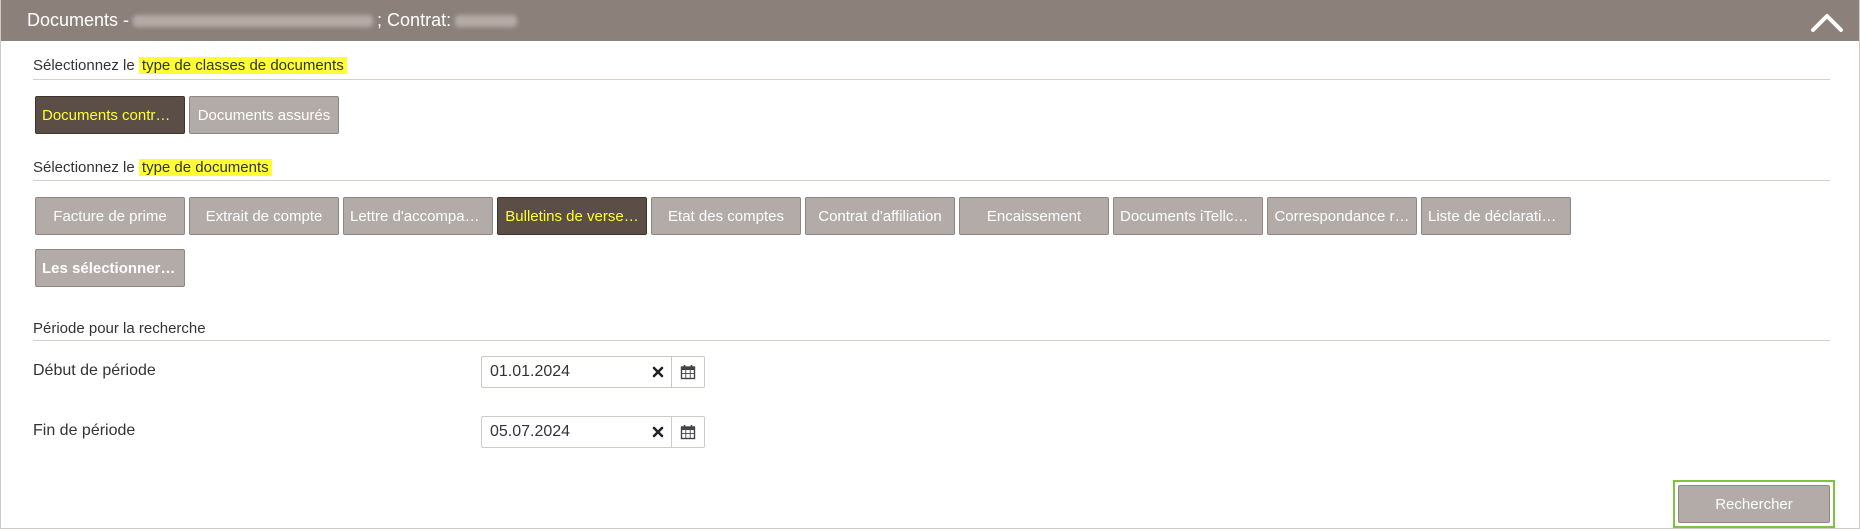 The width and height of the screenshot is (1860, 530). I want to click on doc-tile-premium-invoice: Facture de prime, so click(110, 216).